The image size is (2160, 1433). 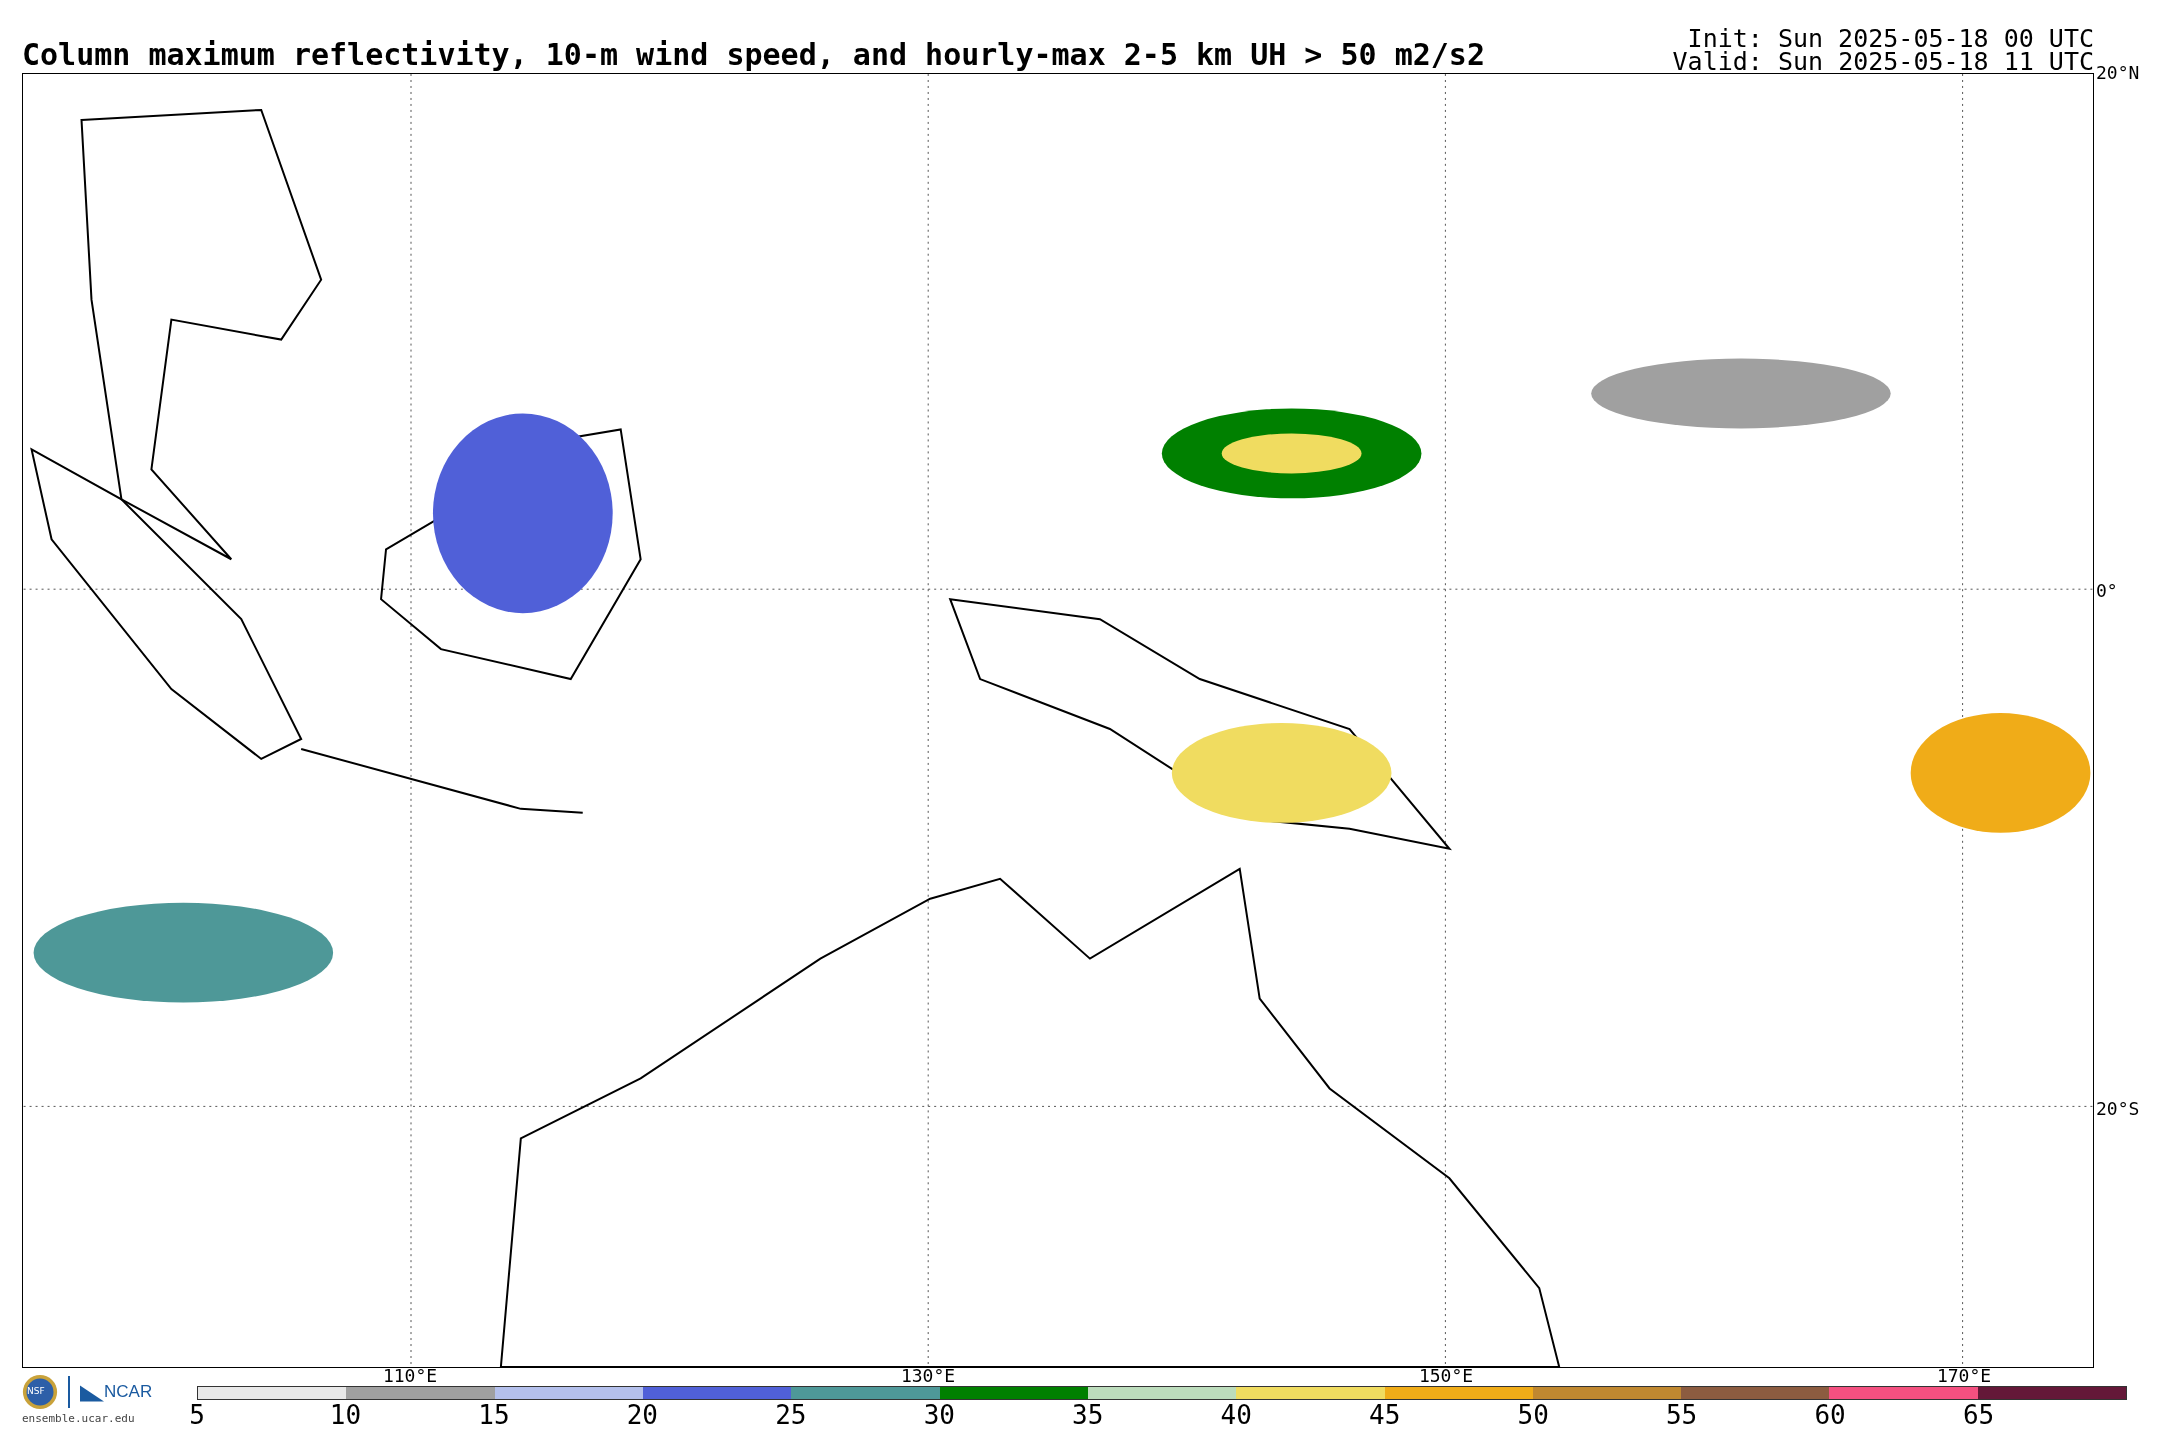 I want to click on scale-tick-label: 15, so click(x=494, y=1415).